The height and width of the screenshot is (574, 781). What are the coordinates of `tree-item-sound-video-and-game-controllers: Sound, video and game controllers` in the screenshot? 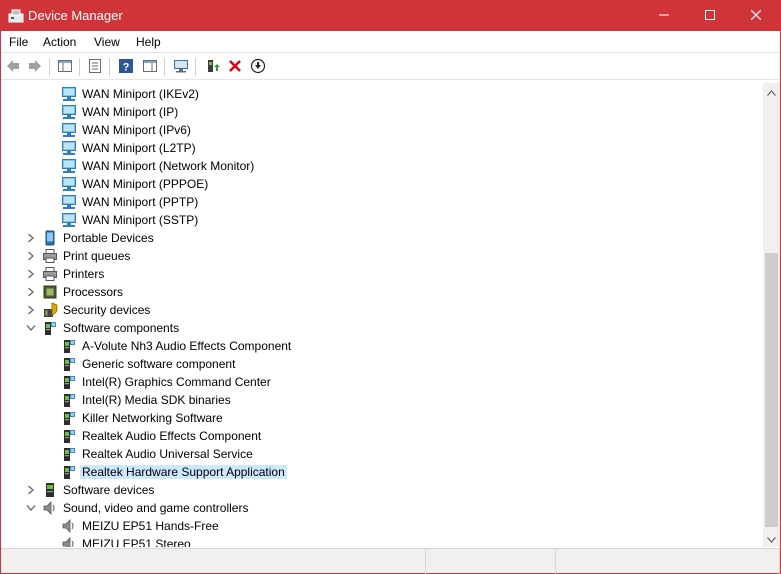 It's located at (381, 508).